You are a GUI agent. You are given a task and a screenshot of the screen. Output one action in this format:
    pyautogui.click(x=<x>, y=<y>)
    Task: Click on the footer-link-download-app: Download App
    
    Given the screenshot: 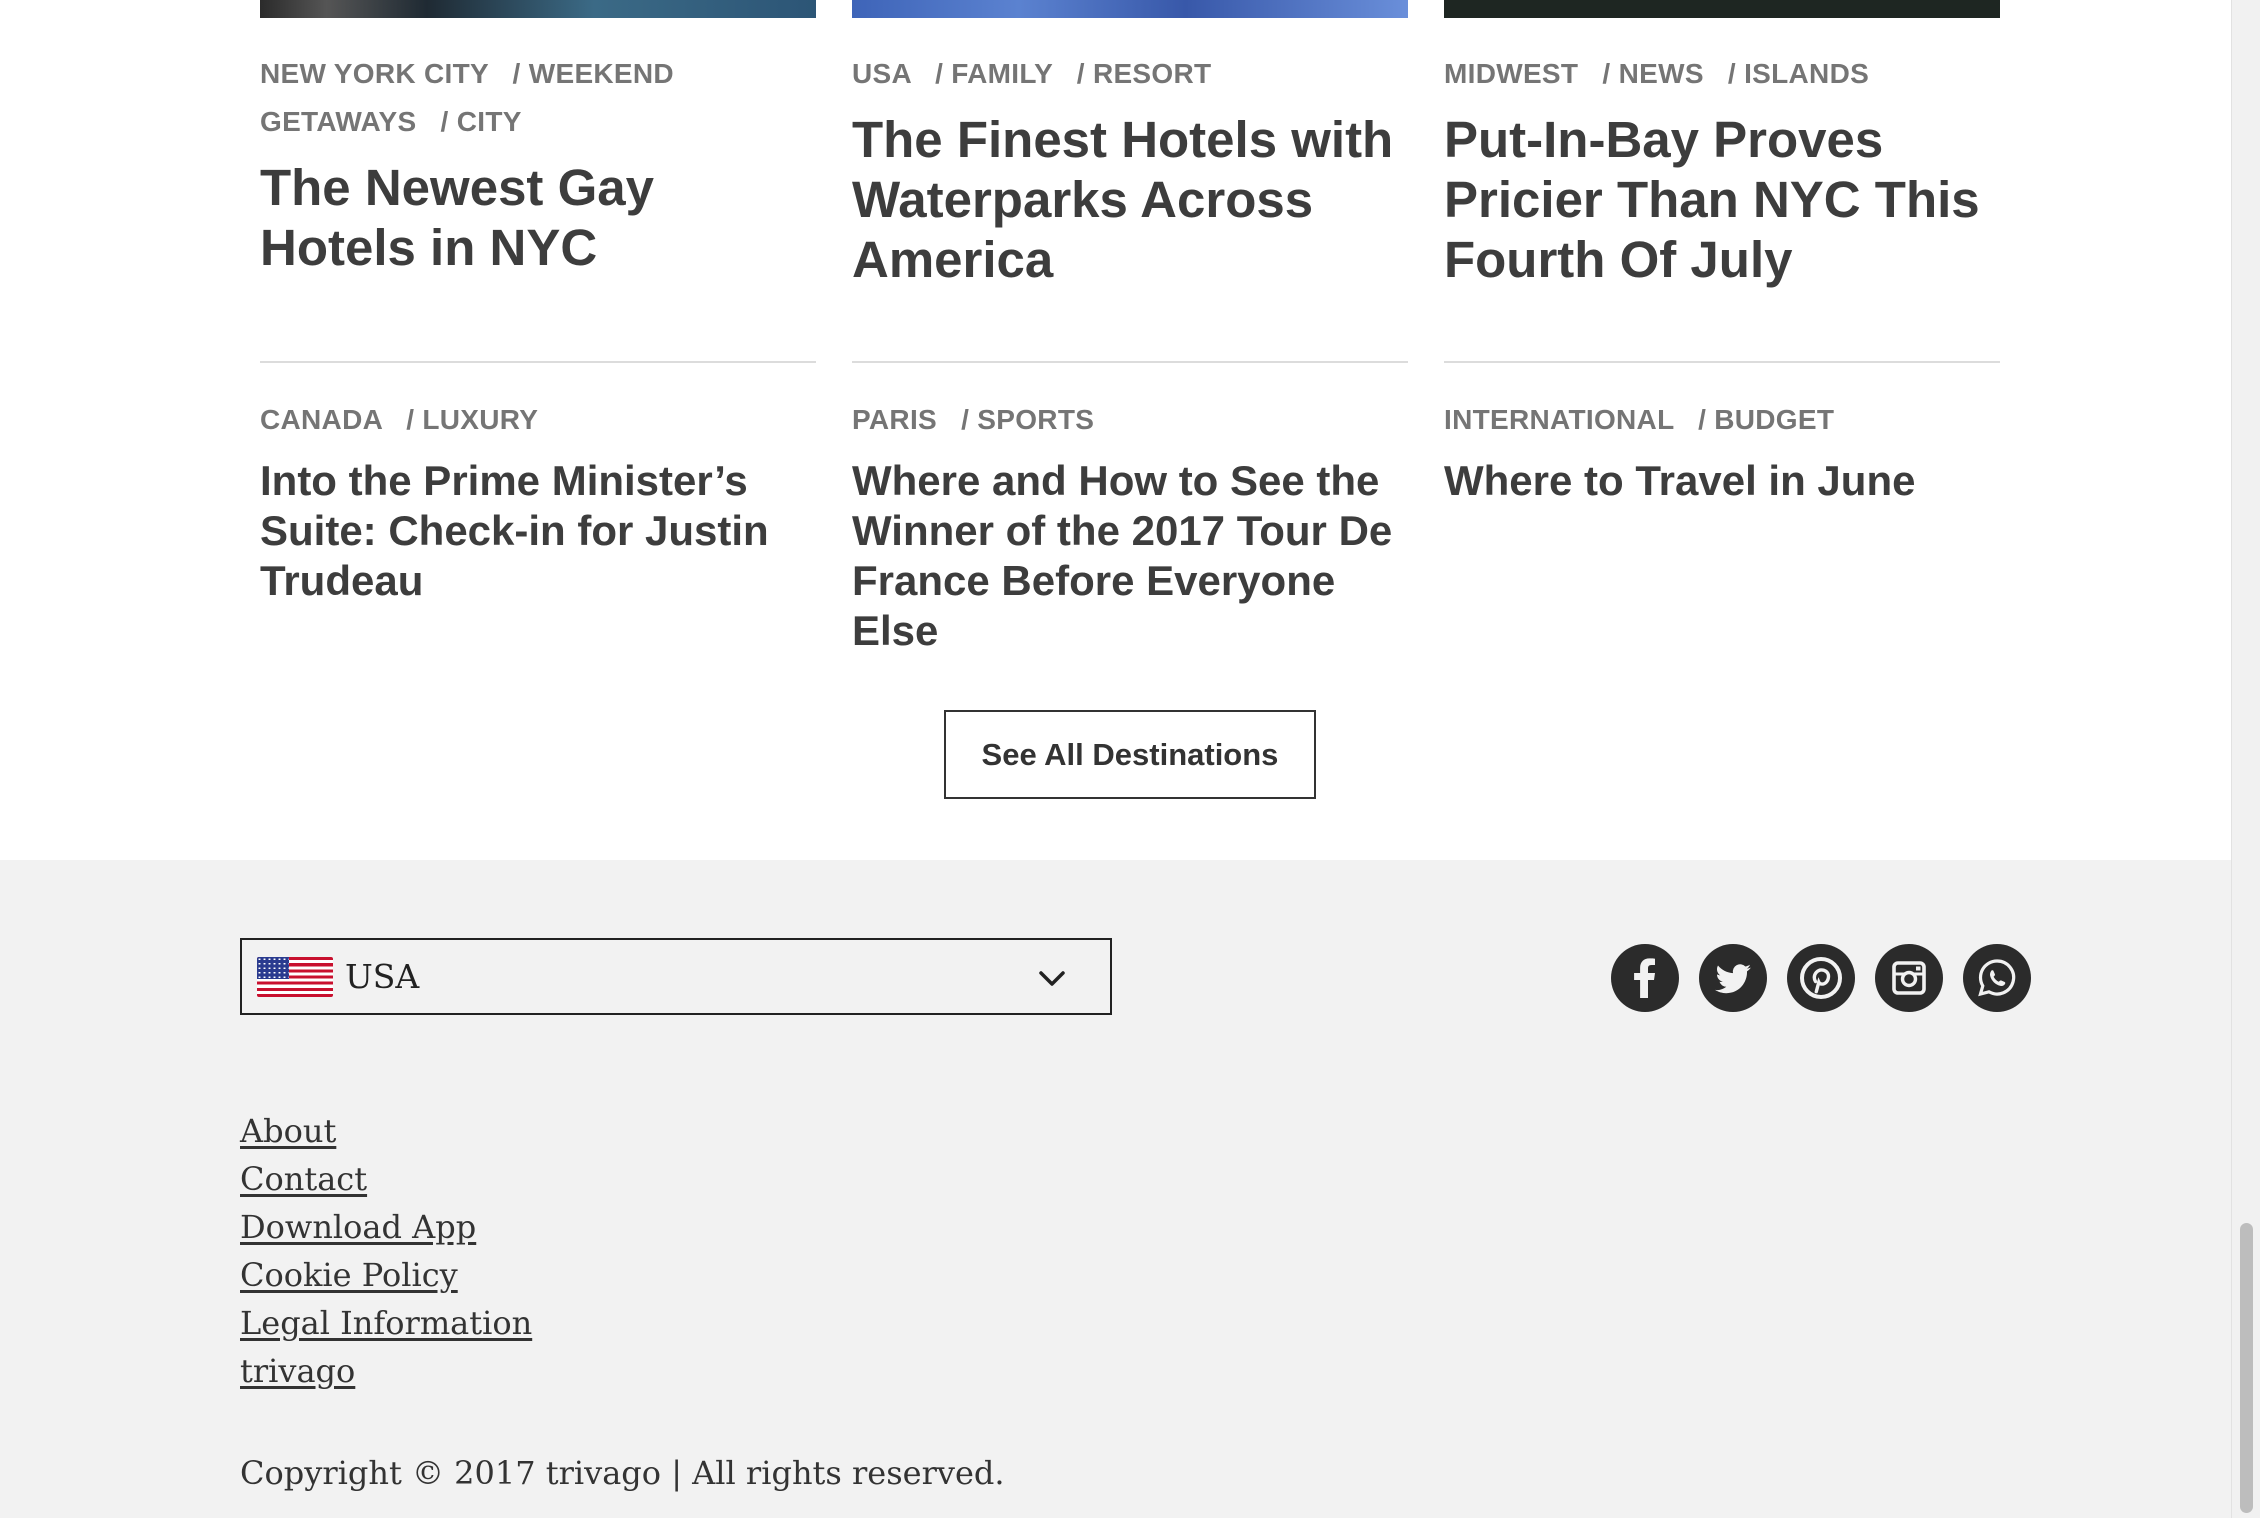 What is the action you would take?
    pyautogui.click(x=386, y=1227)
    